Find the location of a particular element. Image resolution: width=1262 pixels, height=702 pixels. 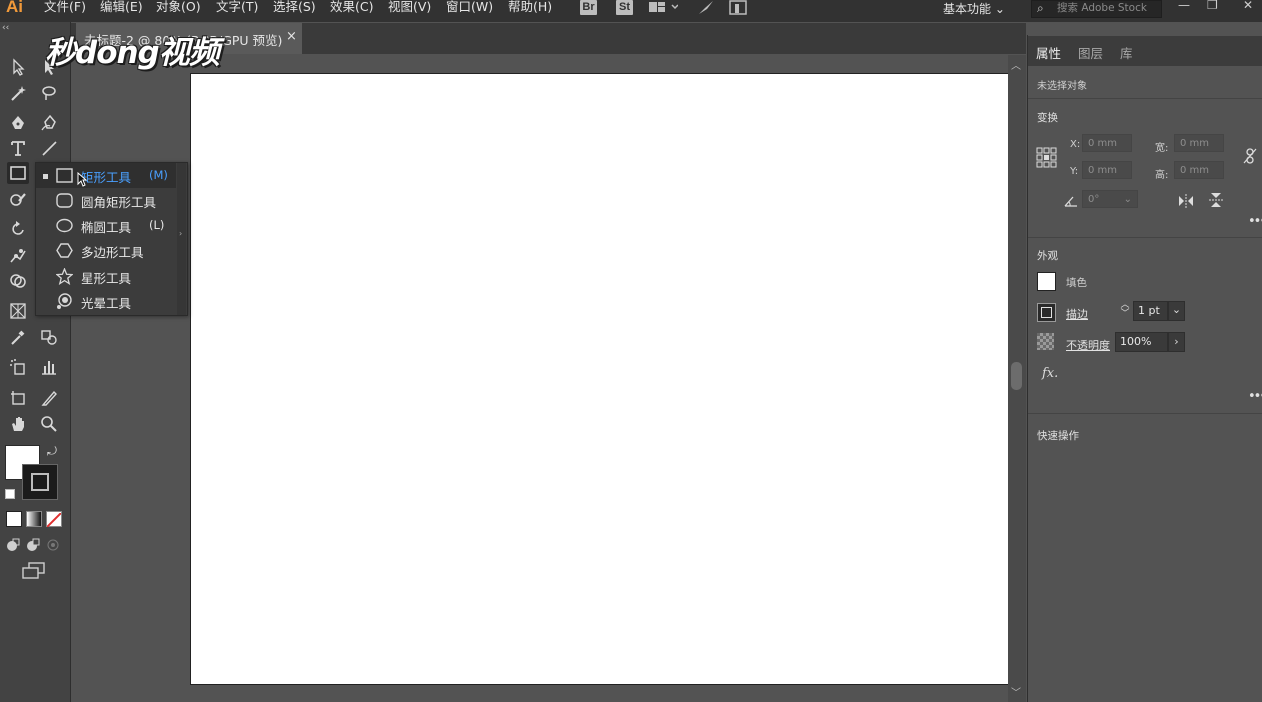

stock-button: St is located at coordinates (624, 7).